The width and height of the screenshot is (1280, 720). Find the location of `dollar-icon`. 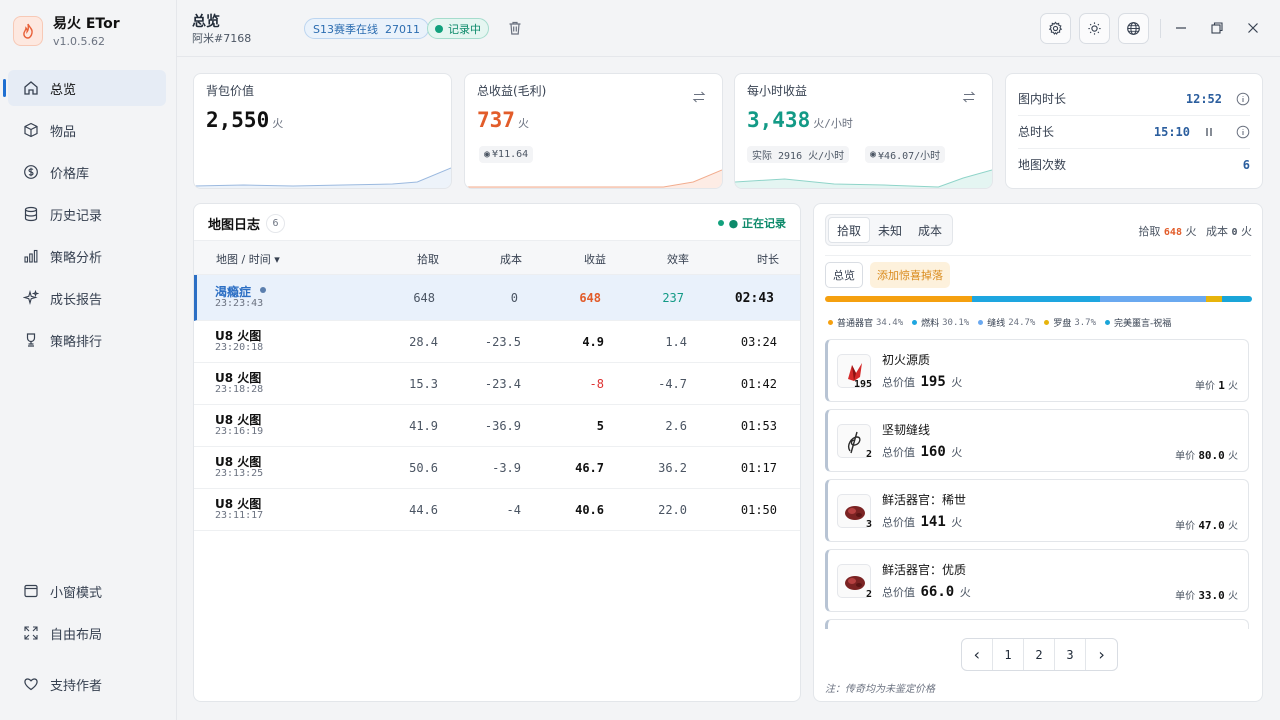

dollar-icon is located at coordinates (31, 172).